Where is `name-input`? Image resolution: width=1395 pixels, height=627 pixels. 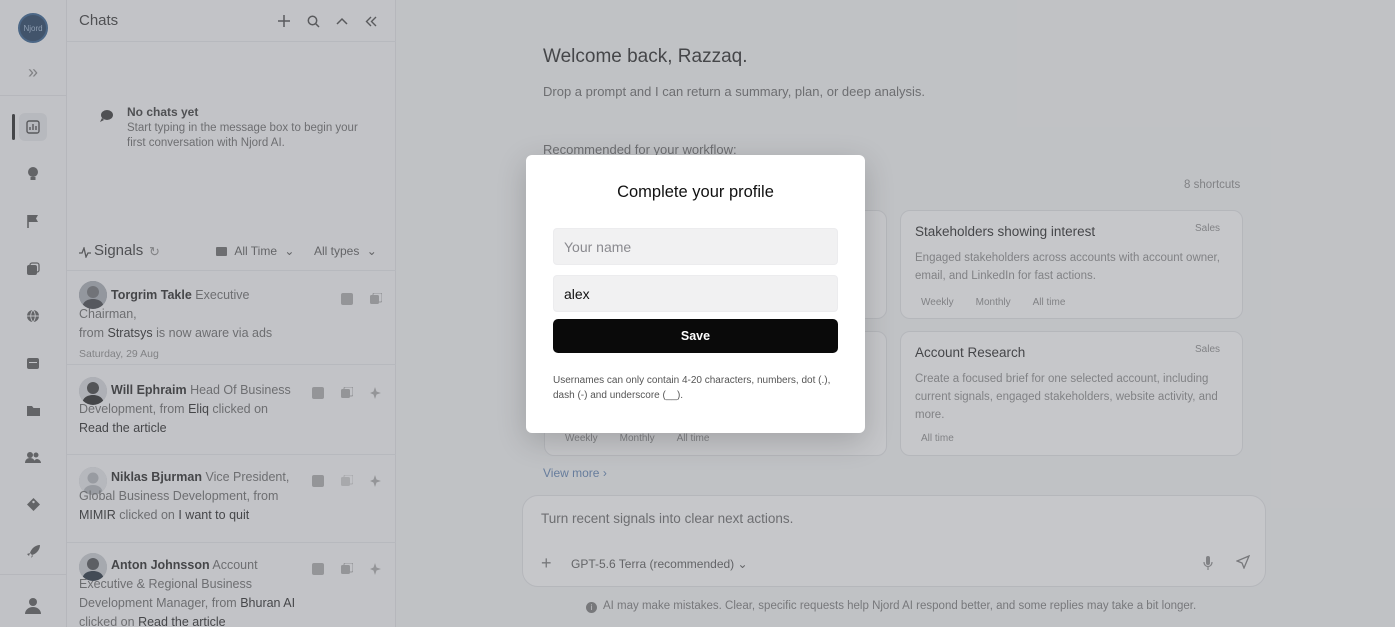
name-input is located at coordinates (695, 246).